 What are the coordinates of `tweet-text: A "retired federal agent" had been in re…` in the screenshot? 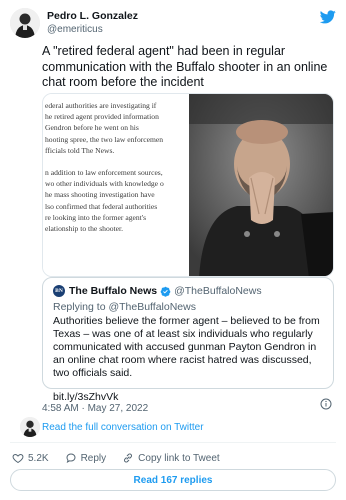 It's located at (185, 66).